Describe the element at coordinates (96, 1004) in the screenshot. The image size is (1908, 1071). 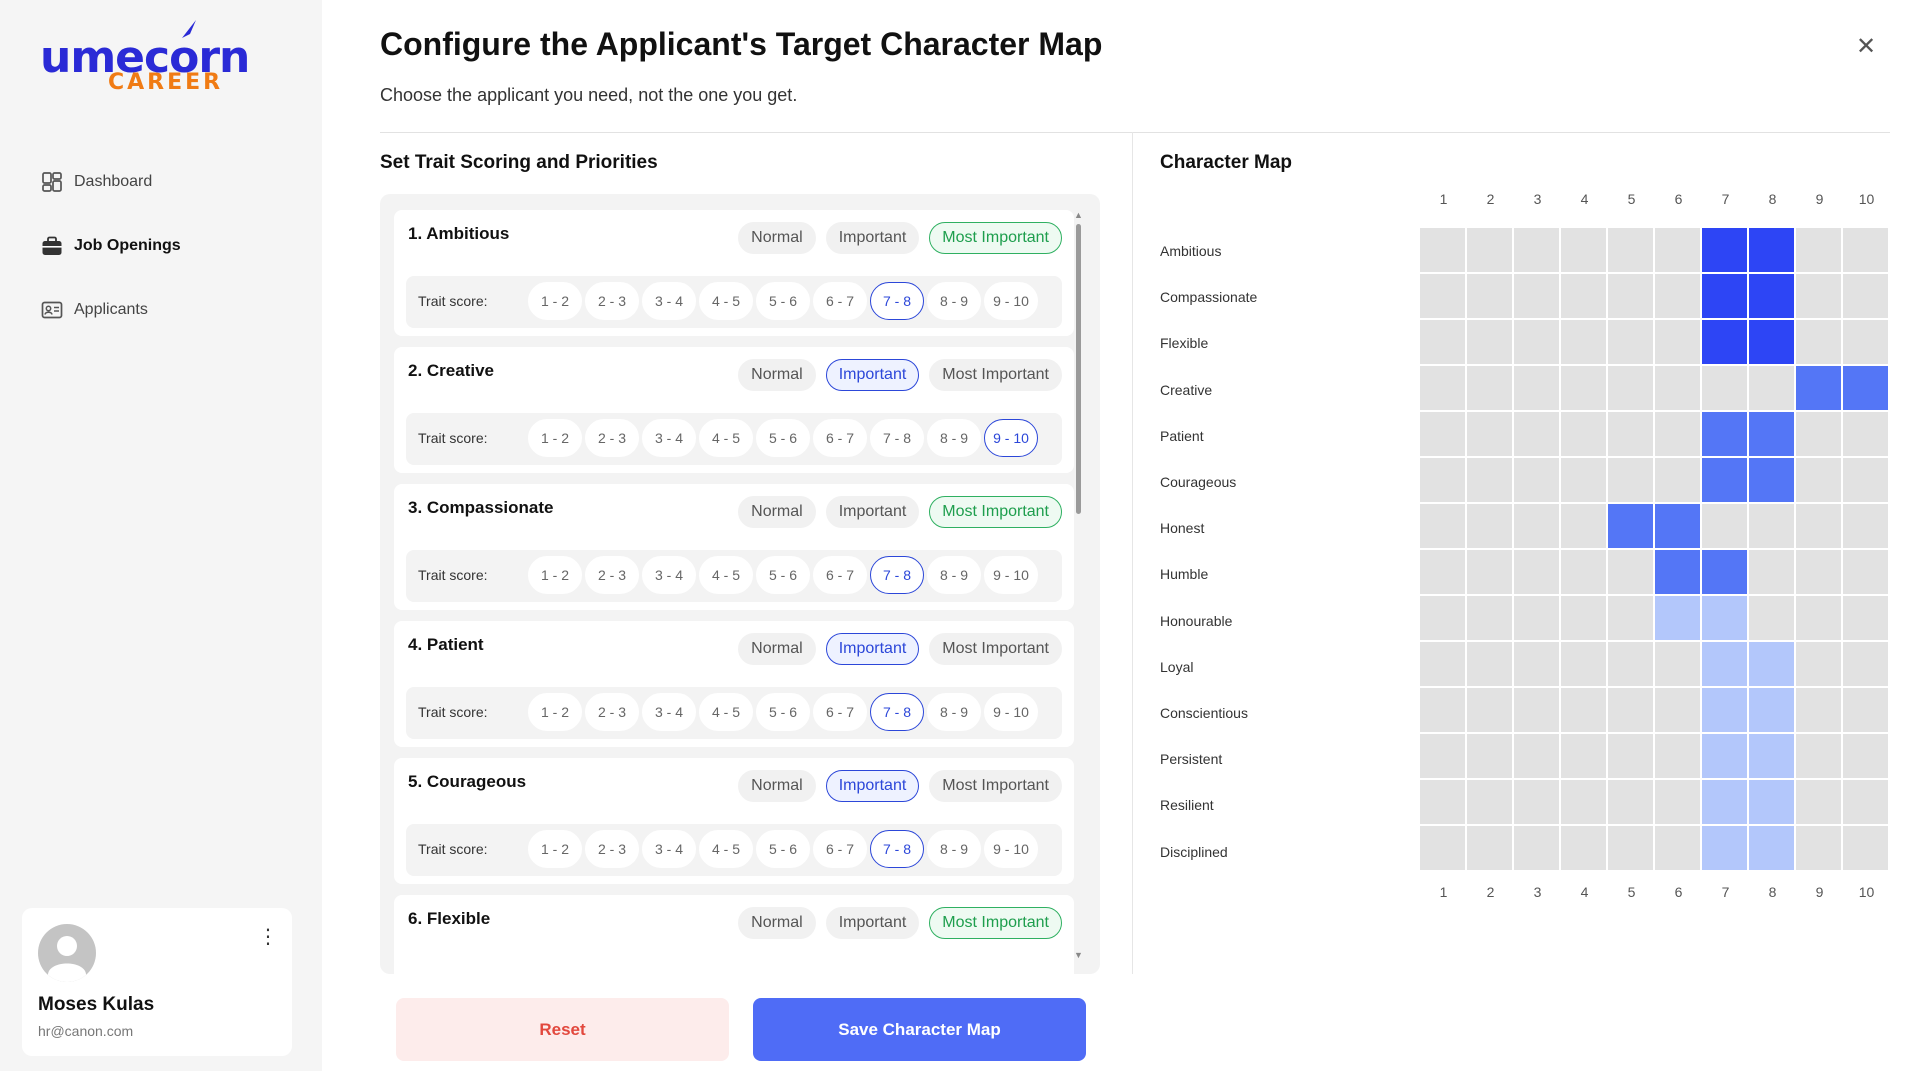
I see `user-name: Moses Kulas` at that location.